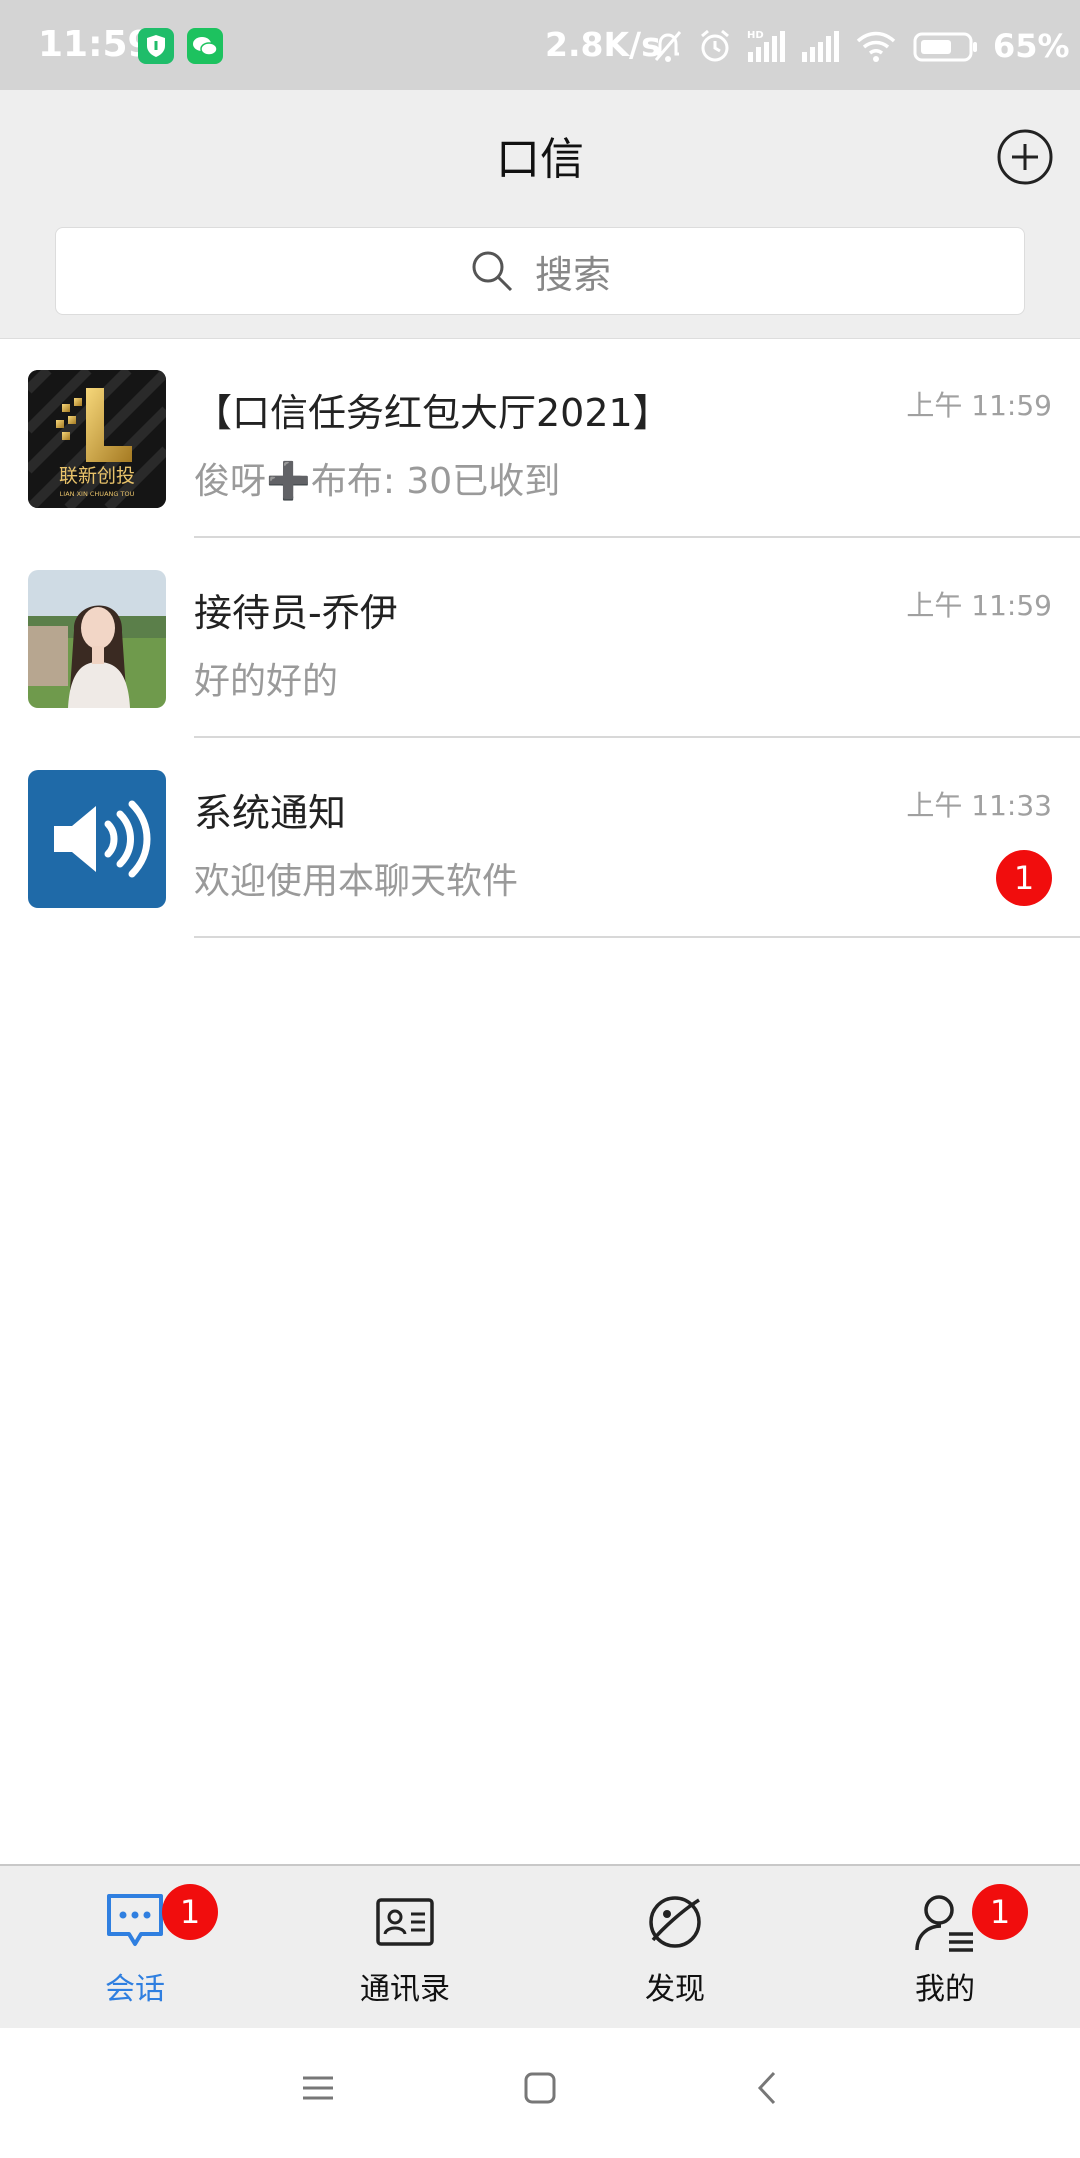  What do you see at coordinates (405, 1948) in the screenshot?
I see `tab-contacts: 通讯录` at bounding box center [405, 1948].